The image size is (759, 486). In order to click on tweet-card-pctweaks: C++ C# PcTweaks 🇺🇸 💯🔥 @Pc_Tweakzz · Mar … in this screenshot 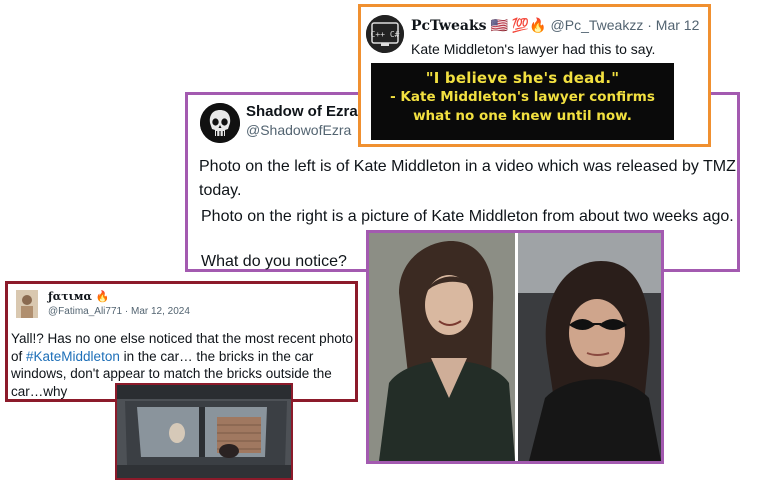, I will do `click(534, 75)`.